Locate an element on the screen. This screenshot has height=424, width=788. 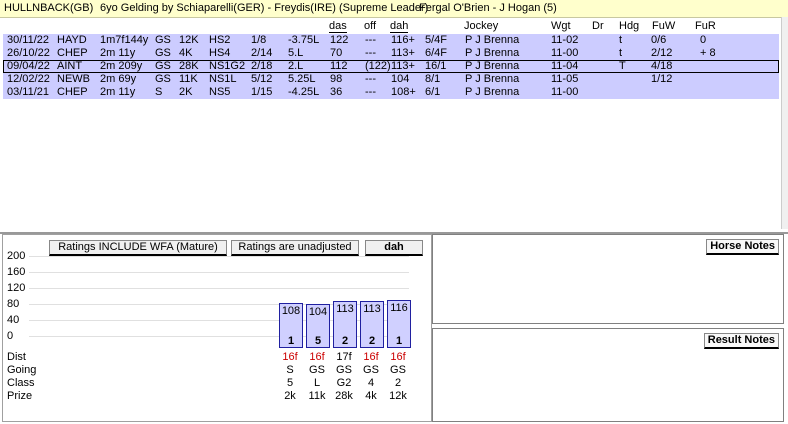
rating-bar: 108 1 is located at coordinates (291, 325).